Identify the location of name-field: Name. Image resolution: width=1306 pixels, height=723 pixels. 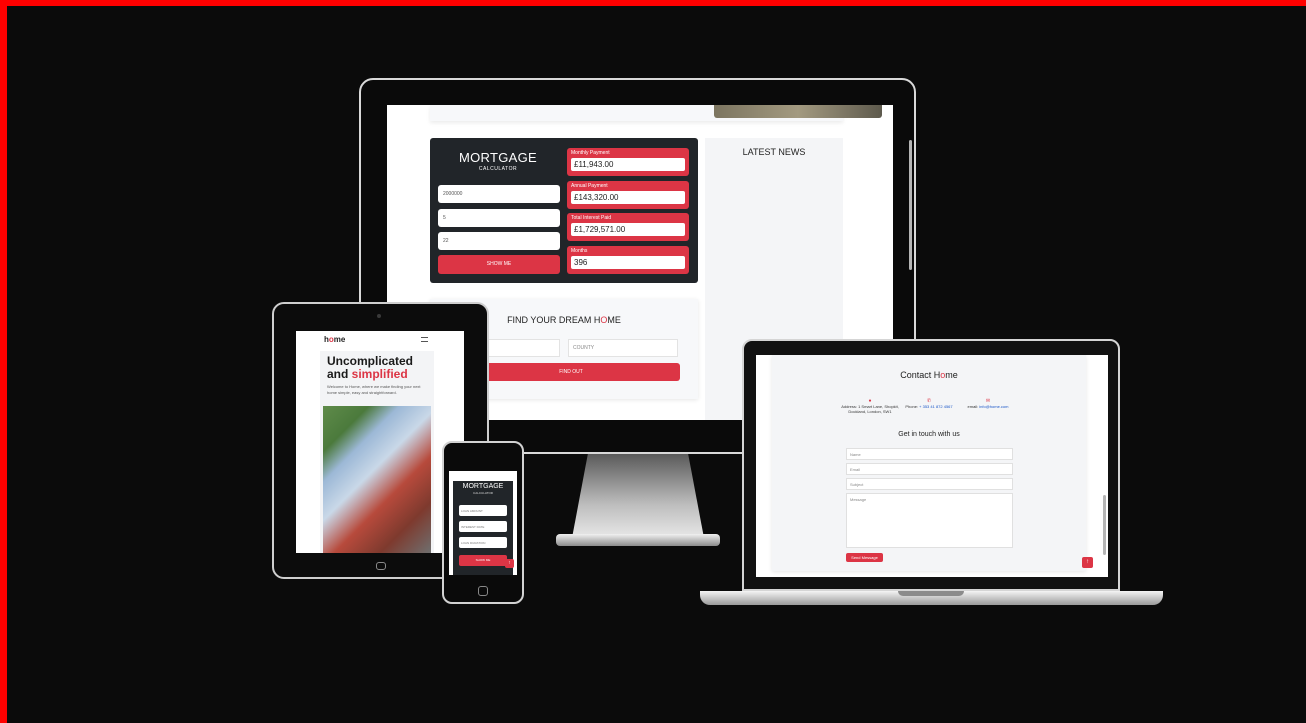
(929, 454).